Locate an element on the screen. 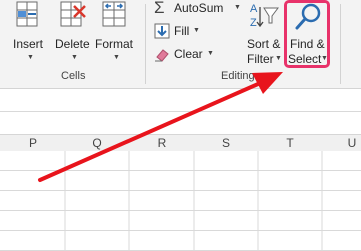  name-row-spacer is located at coordinates (180, 123).